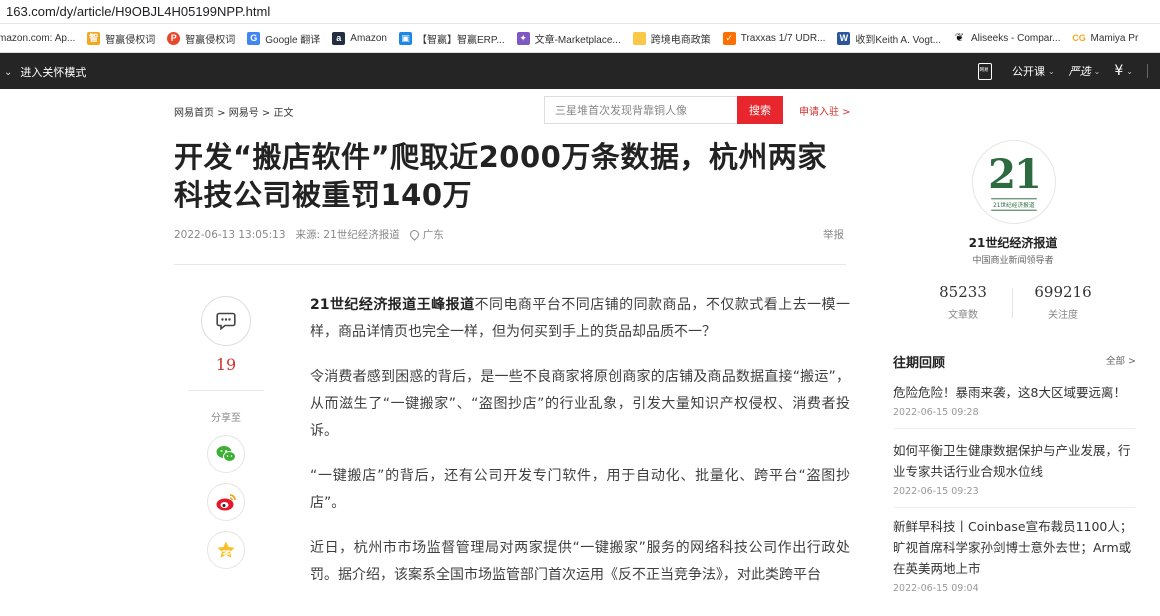 The image size is (1160, 616). What do you see at coordinates (230, 234) in the screenshot?
I see `publish-date: 2022-06-13 13:05:13` at bounding box center [230, 234].